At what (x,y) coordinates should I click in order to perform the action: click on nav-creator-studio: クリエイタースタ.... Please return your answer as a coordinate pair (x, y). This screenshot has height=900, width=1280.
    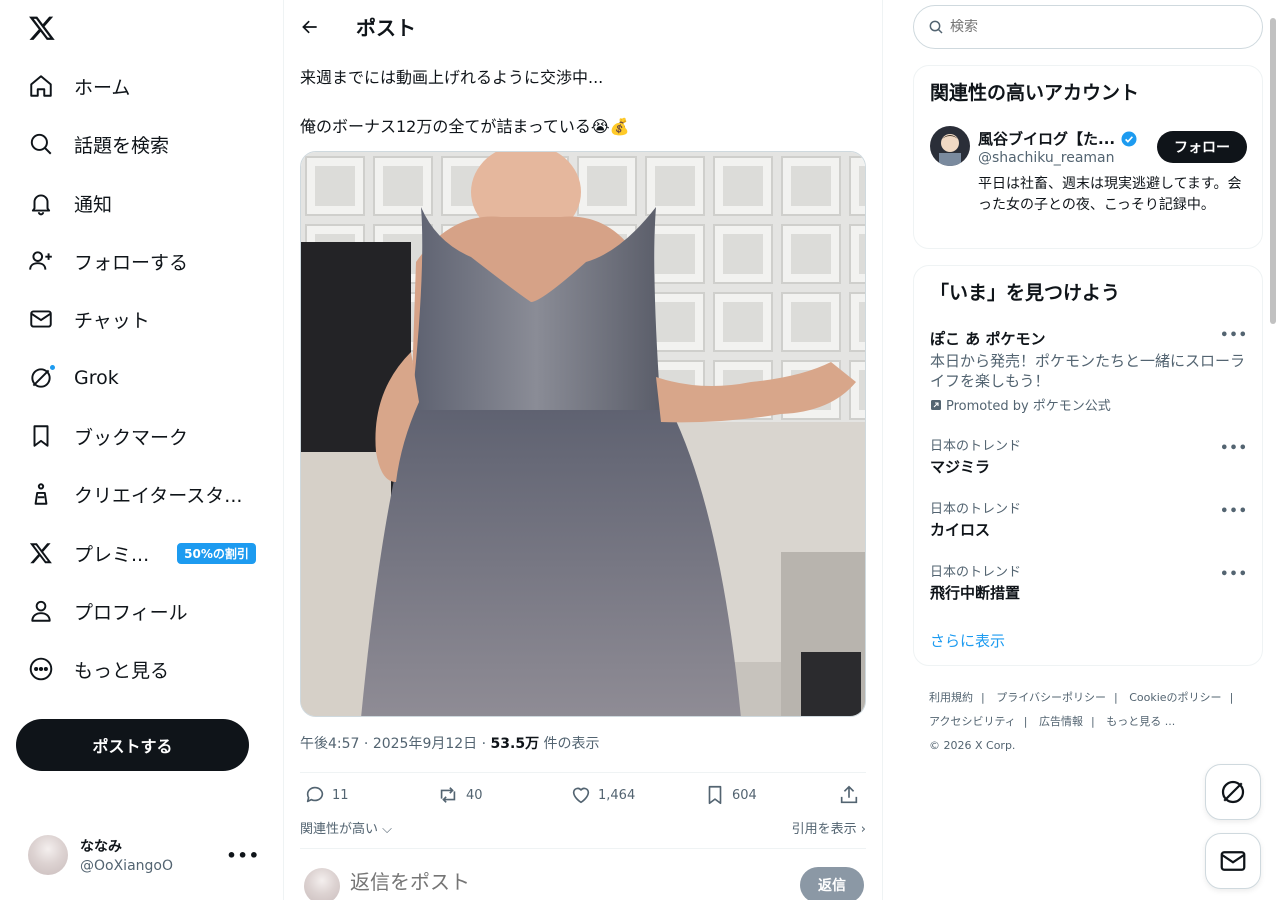
    Looking at the image, I should click on (135, 494).